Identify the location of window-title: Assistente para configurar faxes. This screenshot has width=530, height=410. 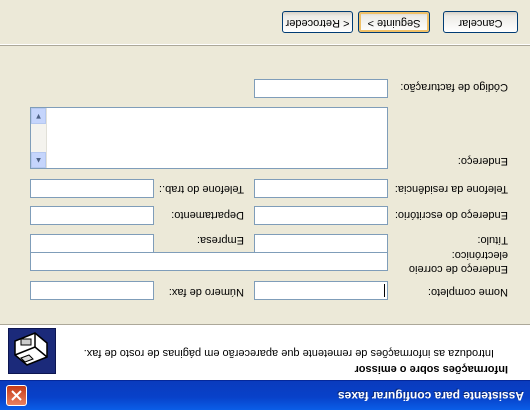
(430, 396).